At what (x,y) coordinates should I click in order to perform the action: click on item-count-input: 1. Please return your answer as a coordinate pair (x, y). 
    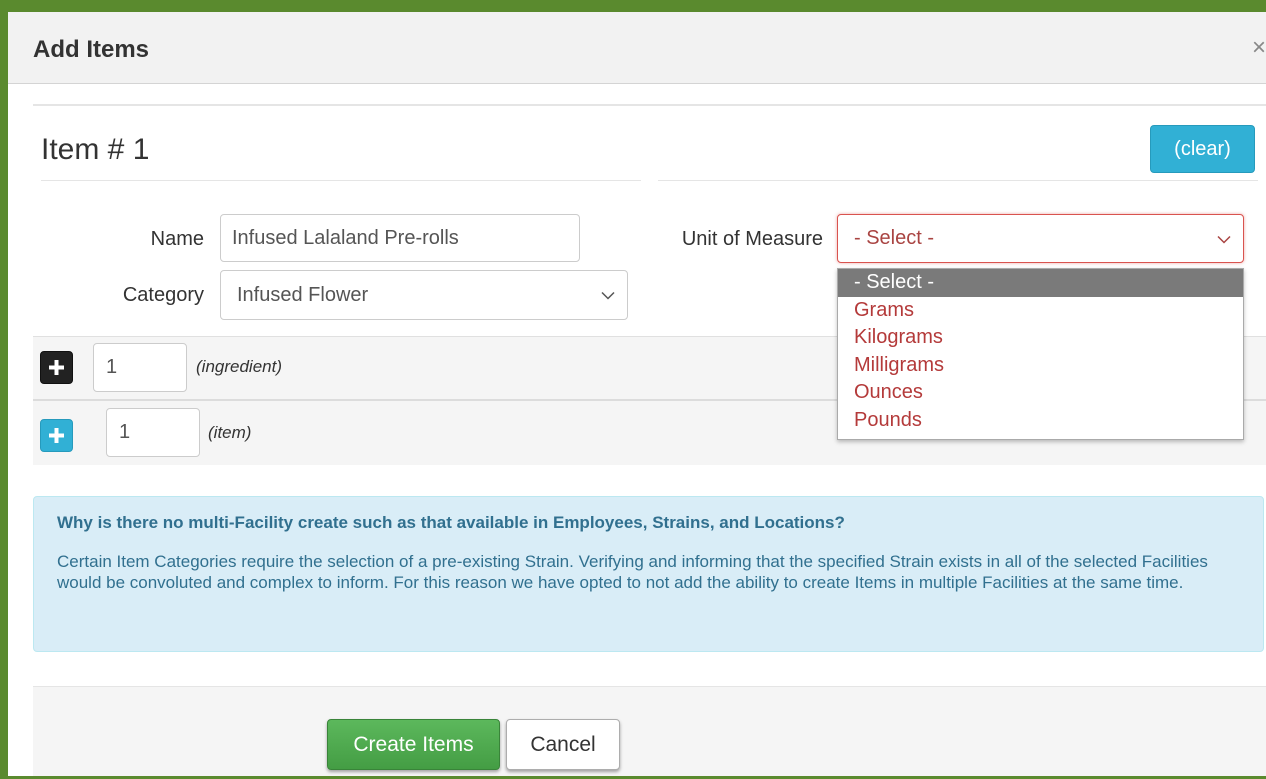
    Looking at the image, I should click on (153, 432).